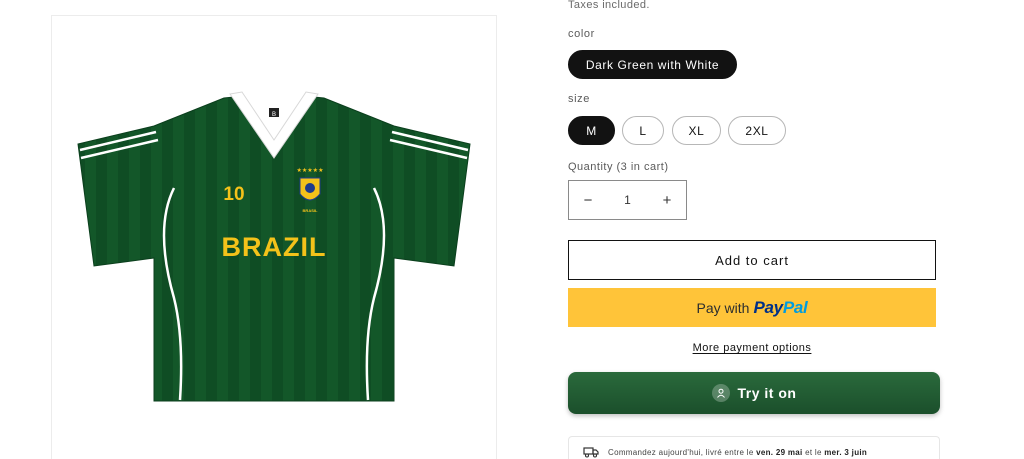 The height and width of the screenshot is (459, 1024). I want to click on add-to-cart-button: Add to cart, so click(752, 260).